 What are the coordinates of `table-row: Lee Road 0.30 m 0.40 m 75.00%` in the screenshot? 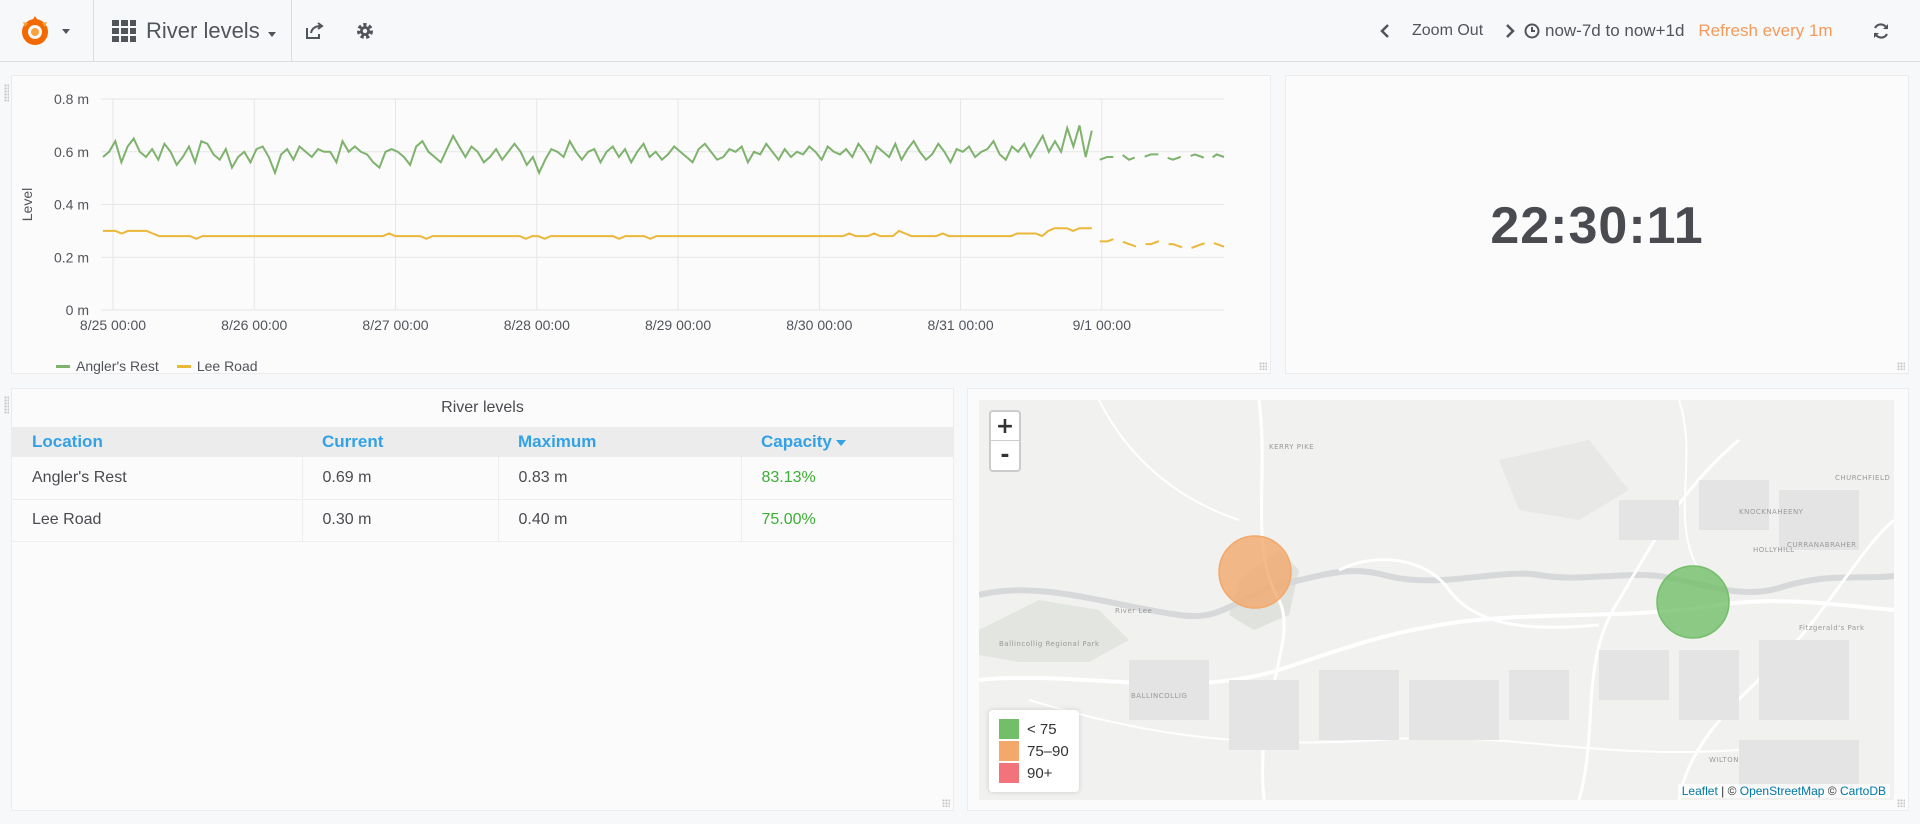 It's located at (482, 520).